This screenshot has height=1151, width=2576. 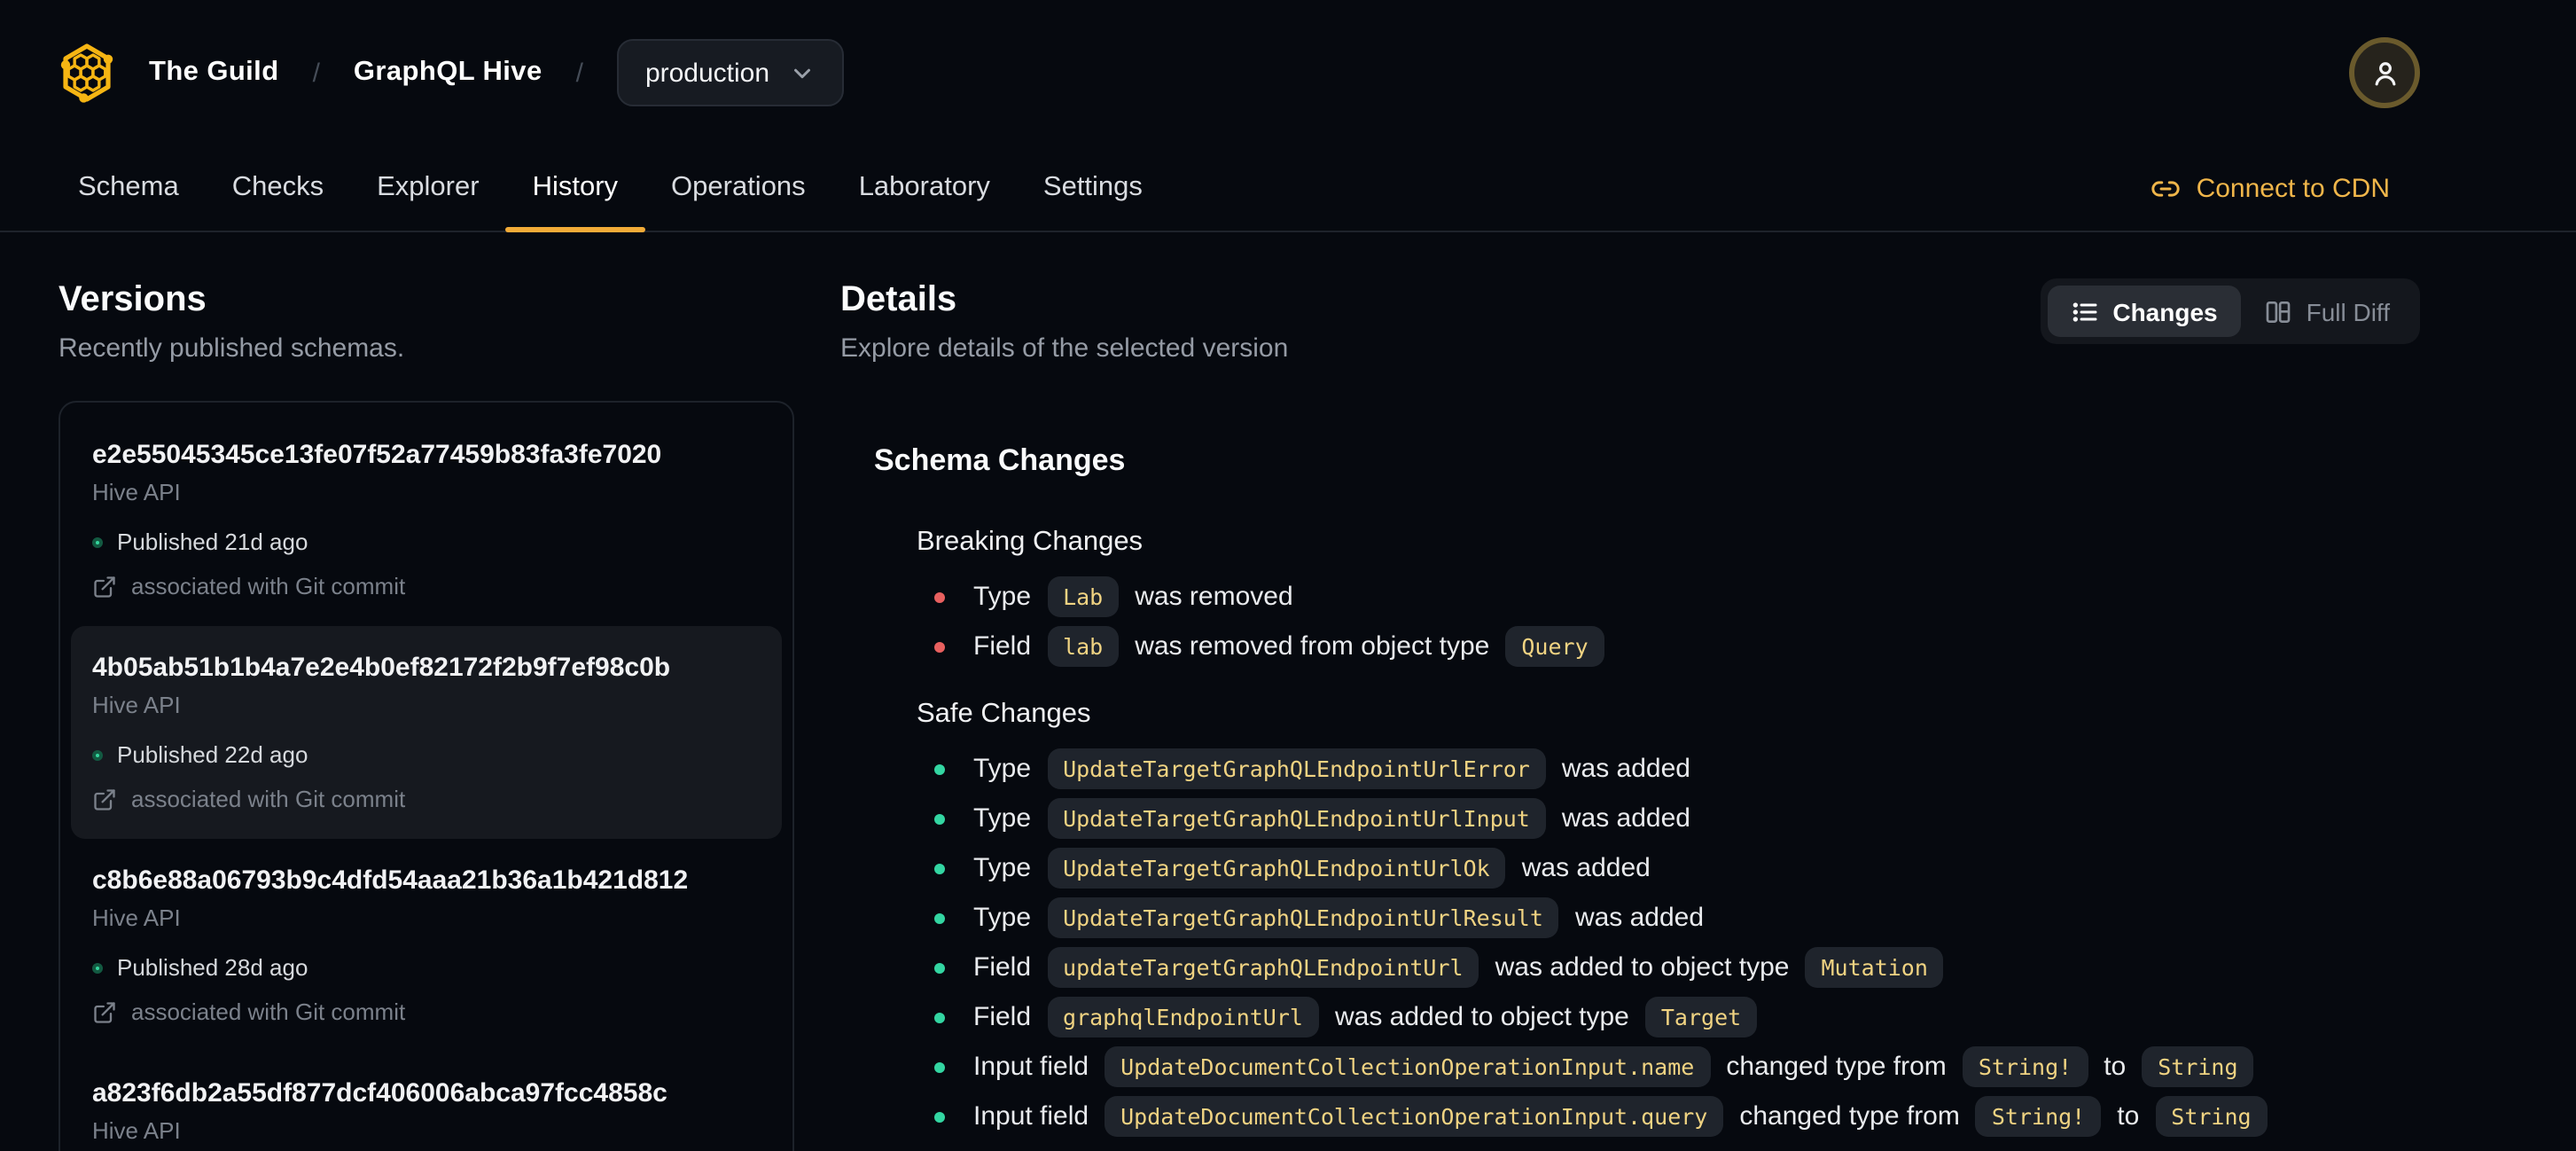 I want to click on link-icon, so click(x=2166, y=188).